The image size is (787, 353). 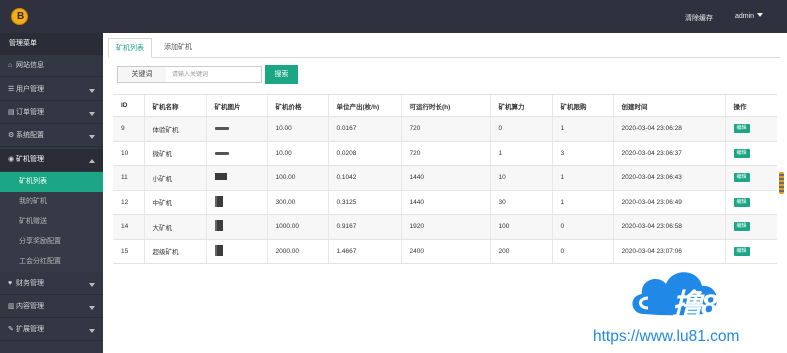 What do you see at coordinates (174, 105) in the screenshot?
I see `column-header: 矿机名称` at bounding box center [174, 105].